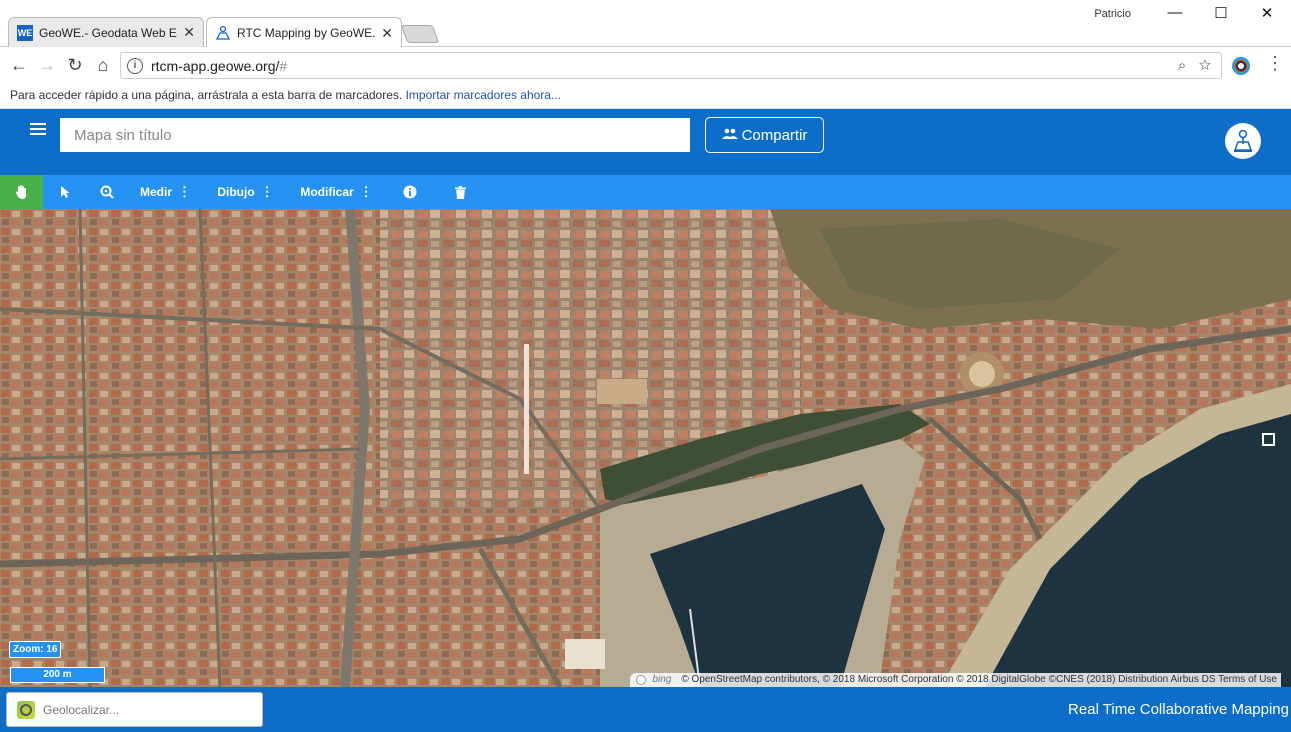 This screenshot has width=1291, height=732. I want to click on zoom-tool-button, so click(107, 192).